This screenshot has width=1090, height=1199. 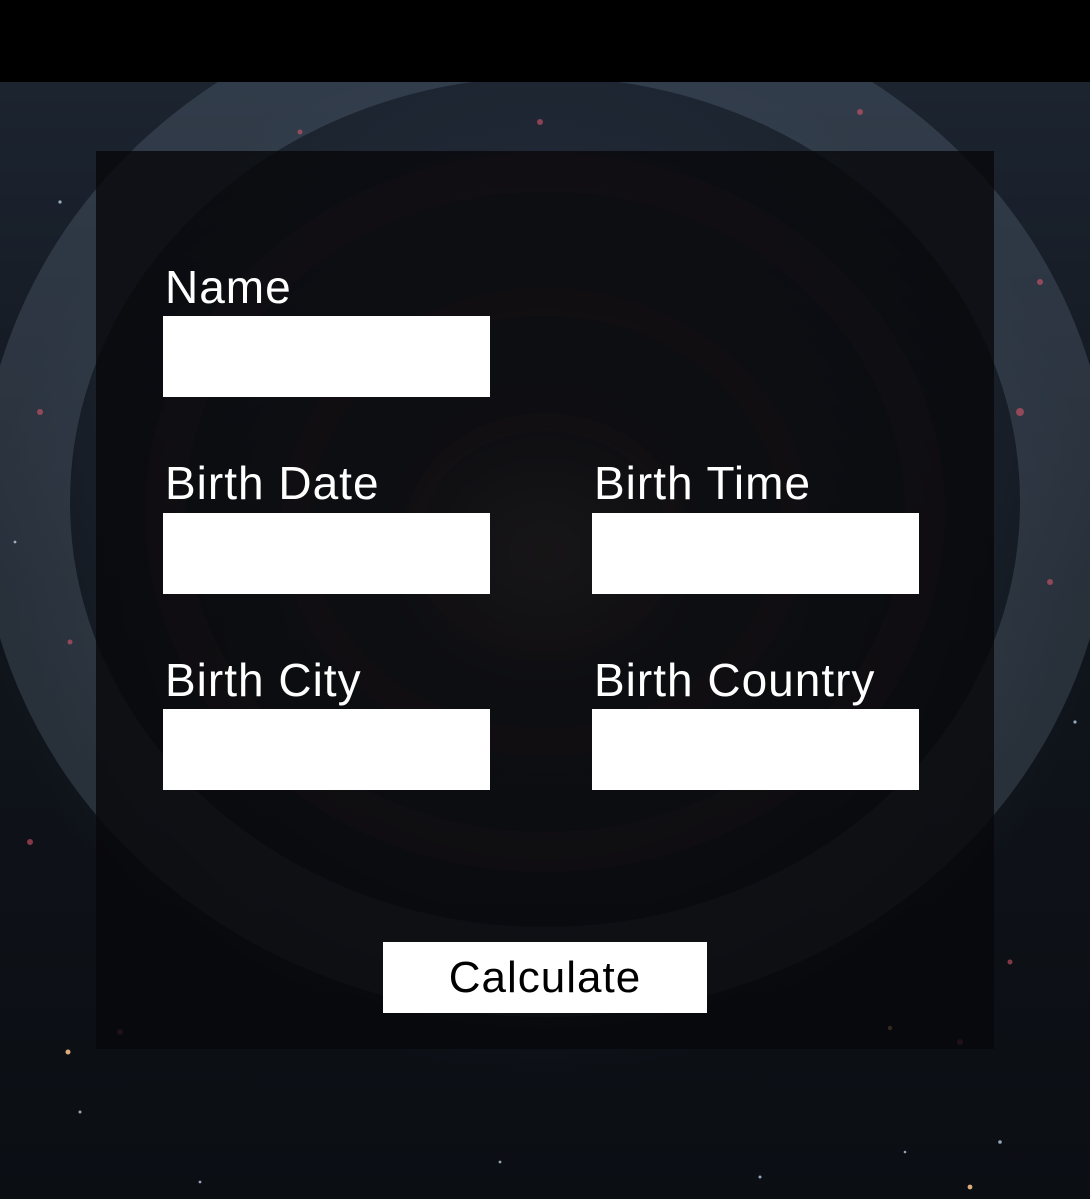 I want to click on birth-city-label: Birth City, so click(x=263, y=680).